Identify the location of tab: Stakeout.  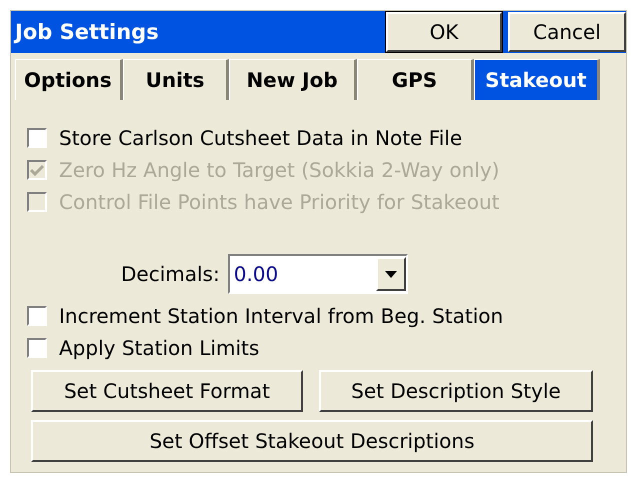
(537, 79).